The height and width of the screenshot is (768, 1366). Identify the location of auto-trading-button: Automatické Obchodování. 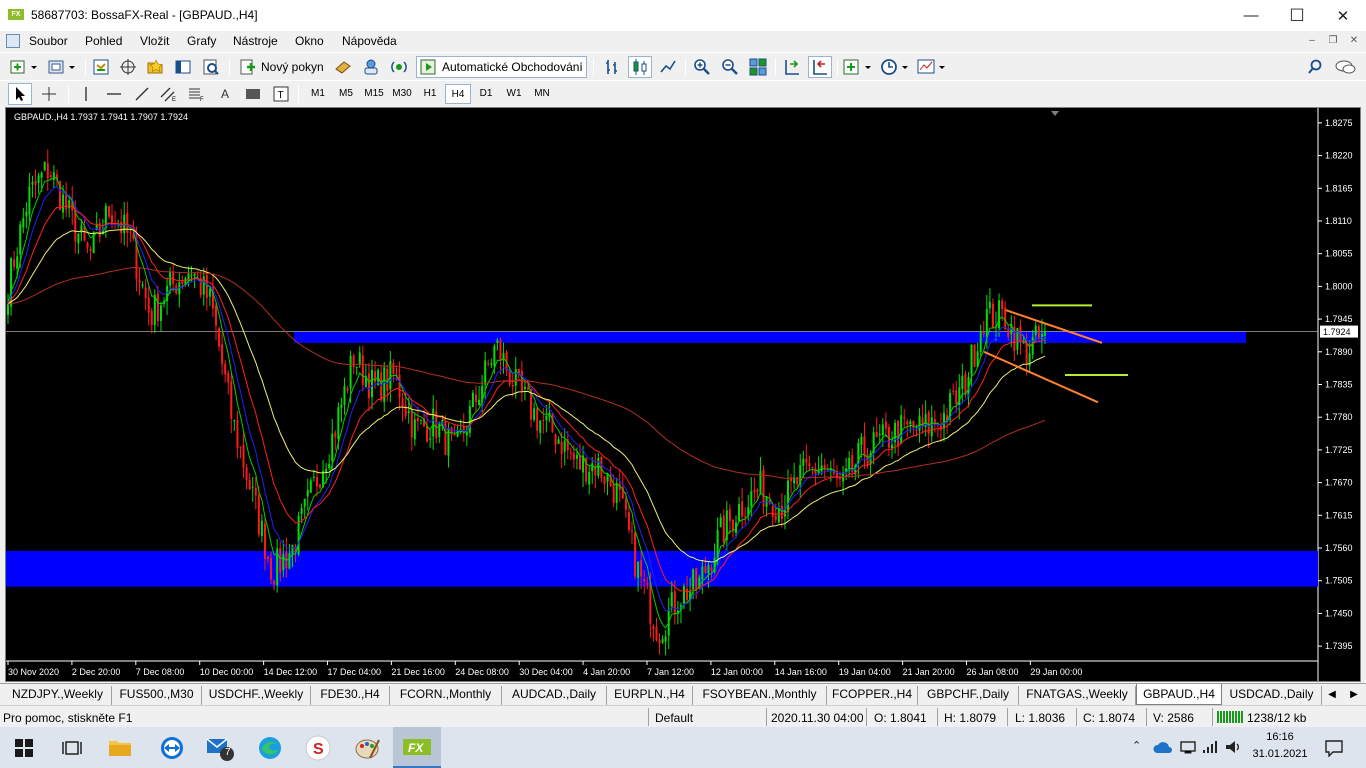
(501, 67).